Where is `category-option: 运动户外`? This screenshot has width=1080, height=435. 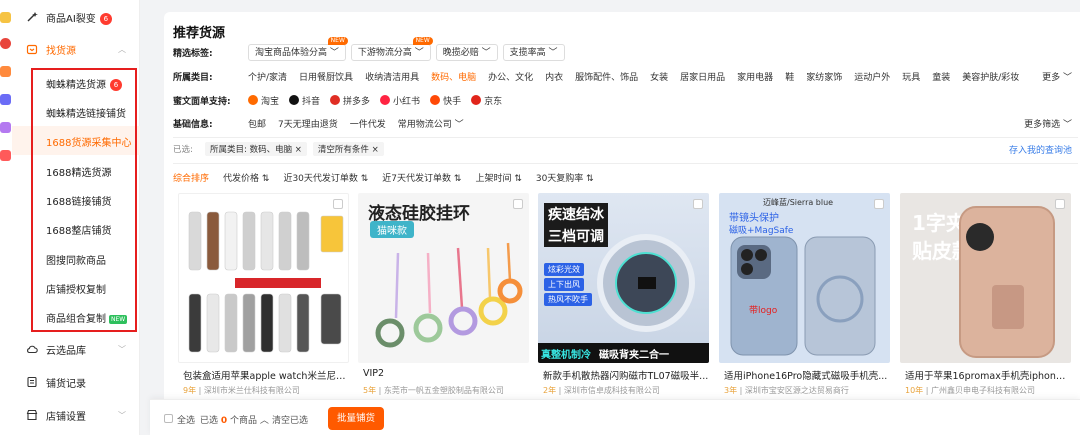
category-option: 运动户外 is located at coordinates (872, 76).